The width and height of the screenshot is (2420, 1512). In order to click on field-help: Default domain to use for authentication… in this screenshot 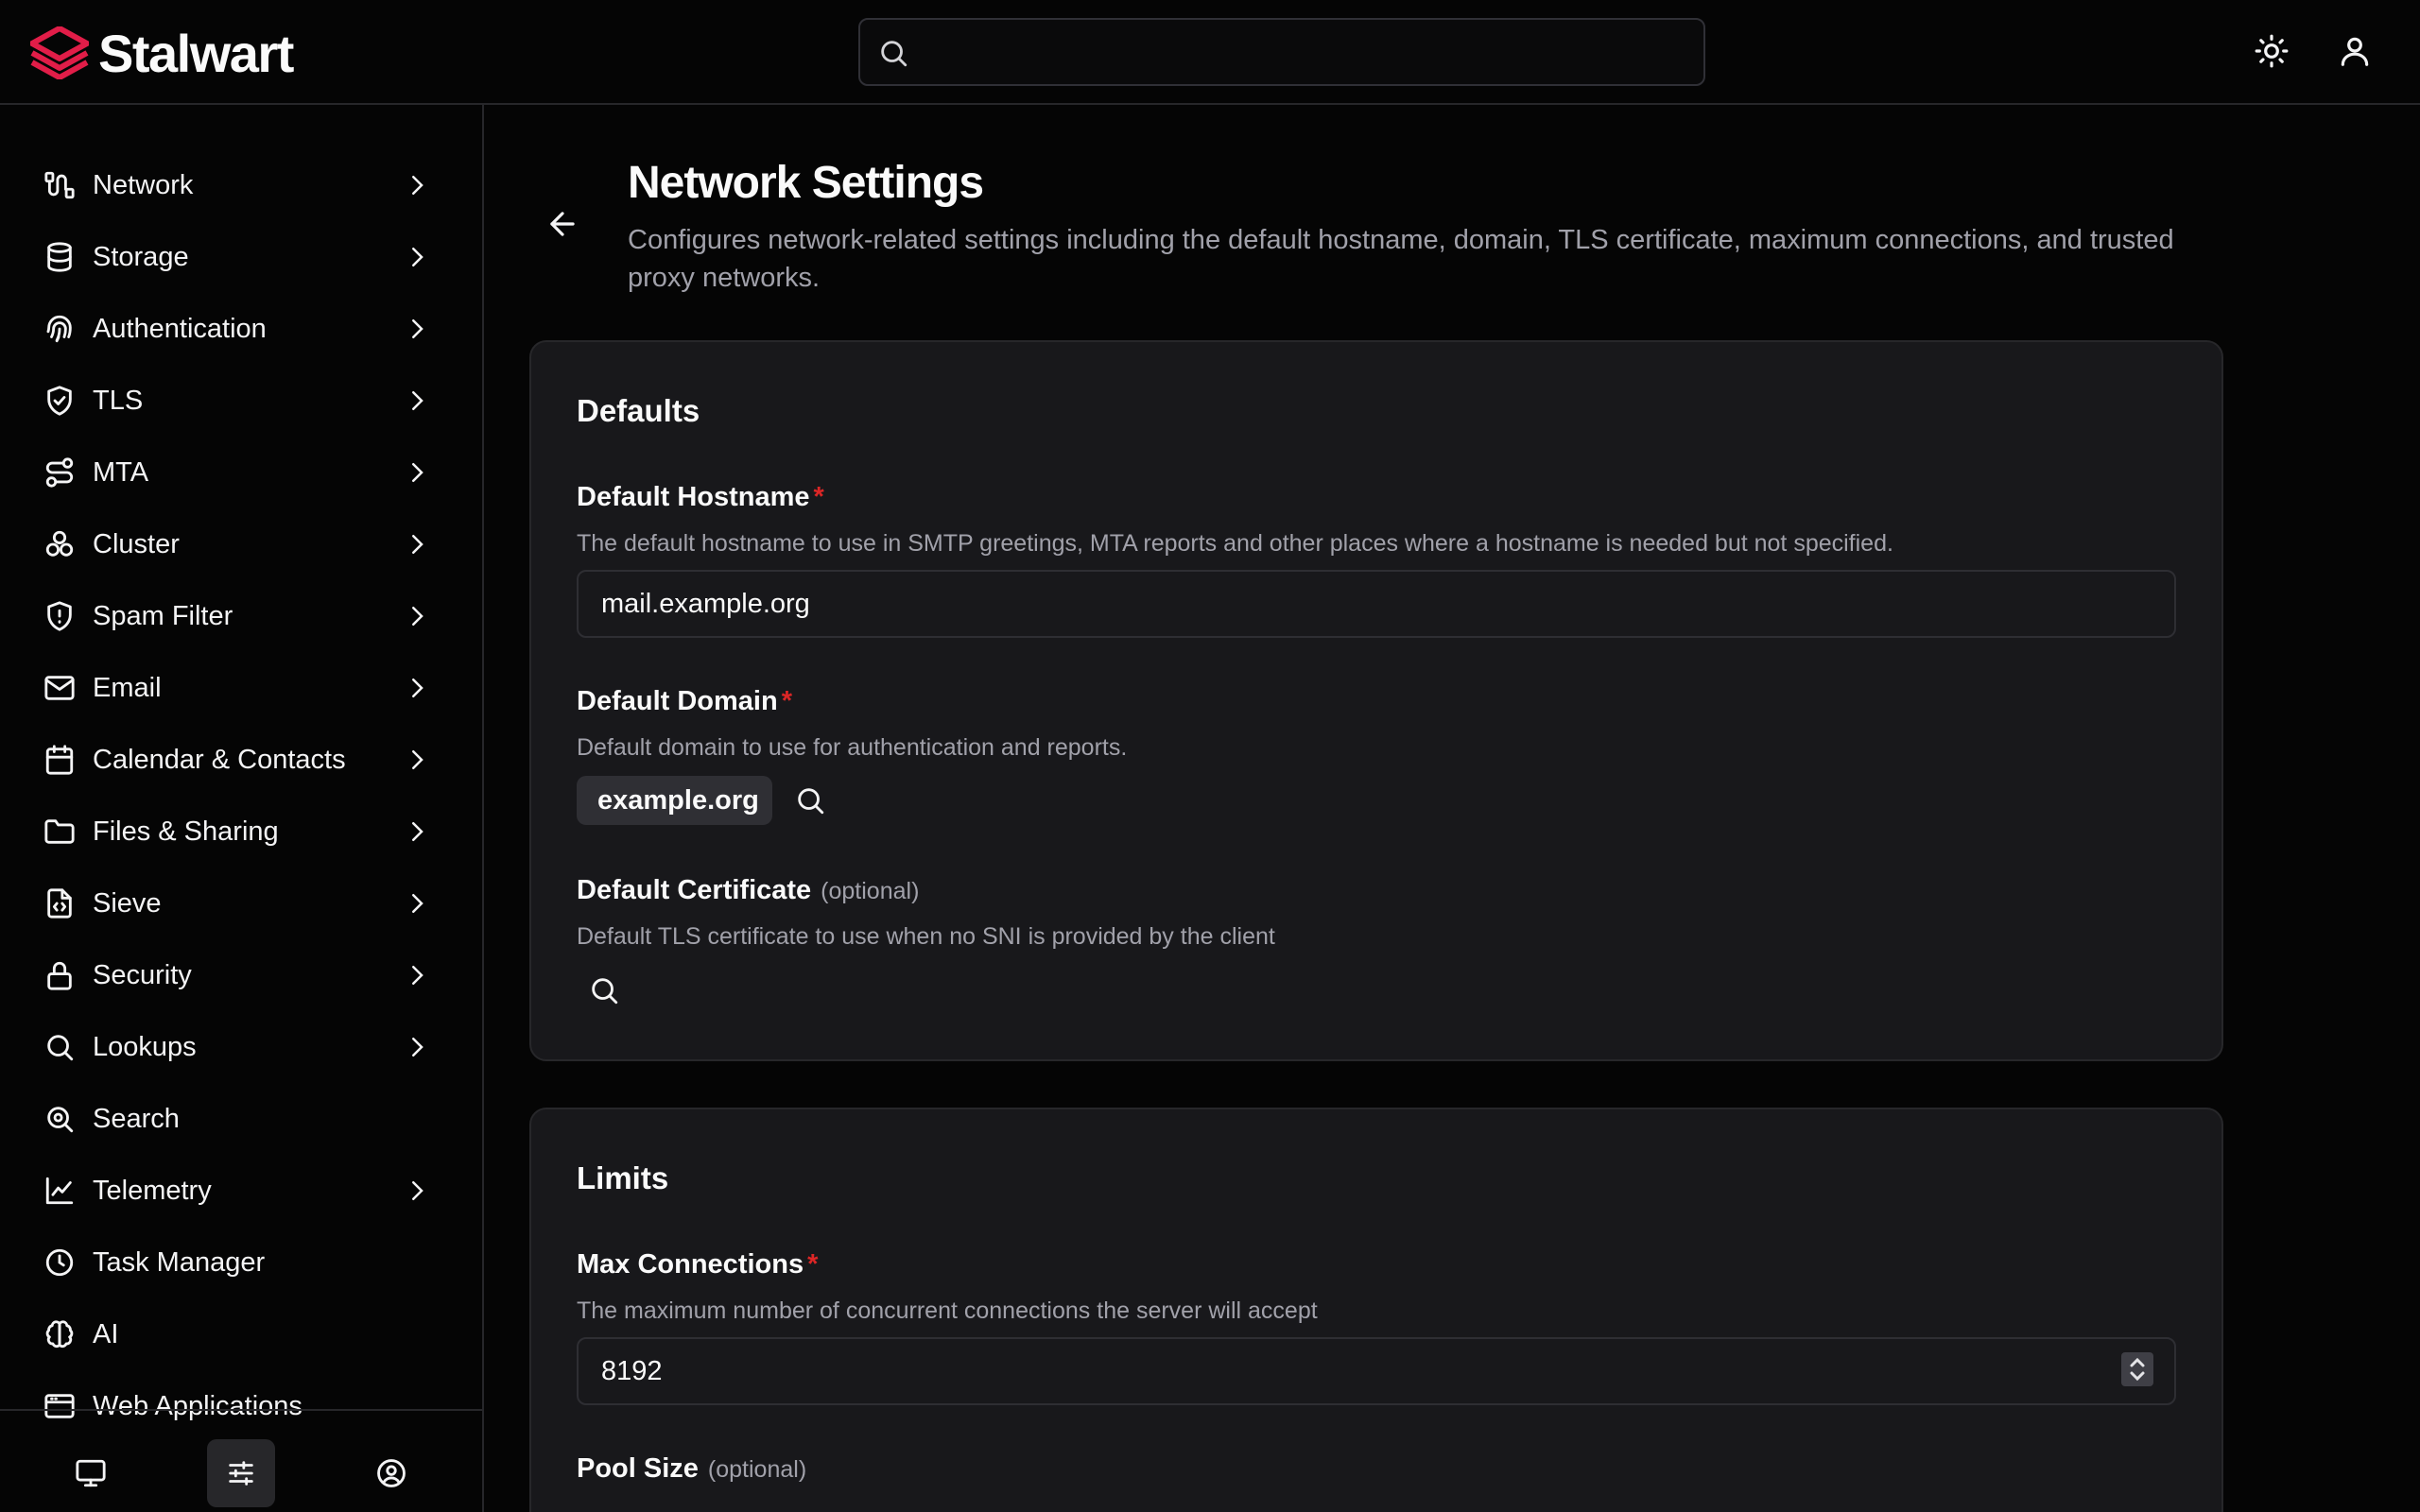, I will do `click(852, 747)`.